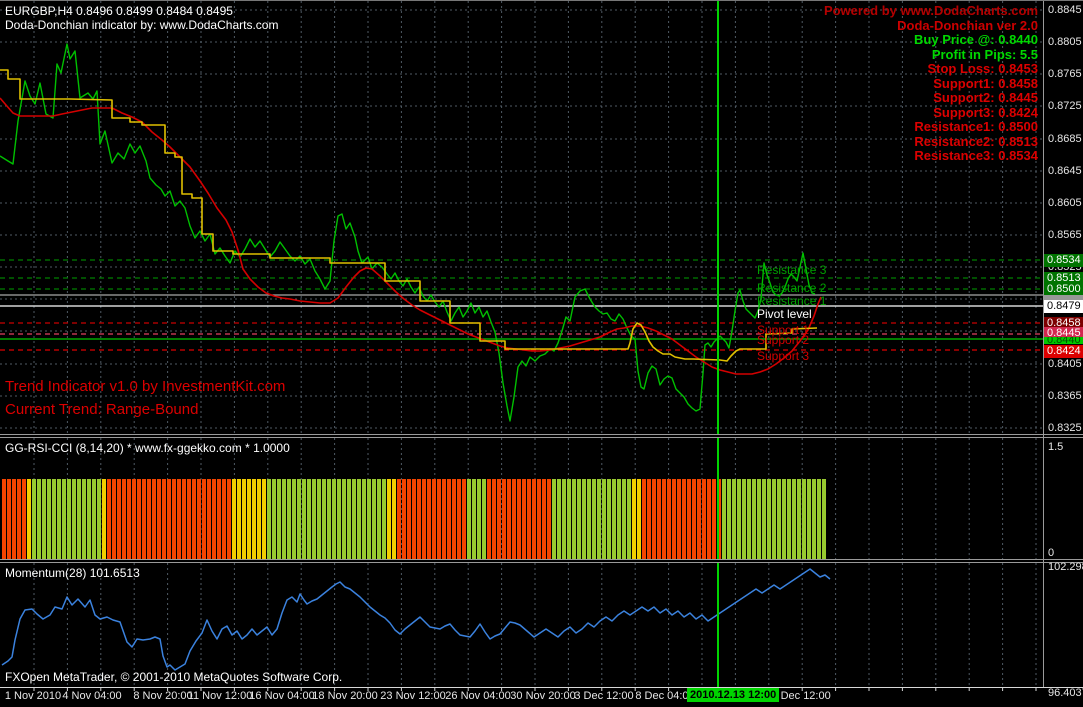 The width and height of the screenshot is (1083, 707). What do you see at coordinates (102, 409) in the screenshot?
I see `current-trend-label: Current Trend: Range-Bound` at bounding box center [102, 409].